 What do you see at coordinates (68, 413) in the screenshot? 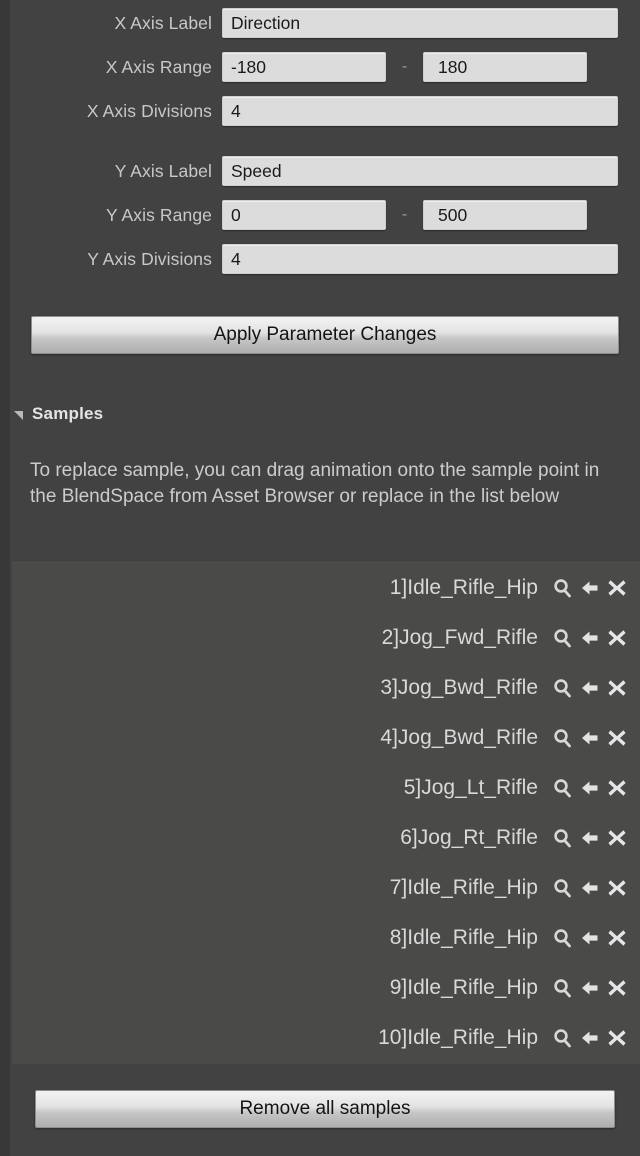
I see `samples-category-title: Samples` at bounding box center [68, 413].